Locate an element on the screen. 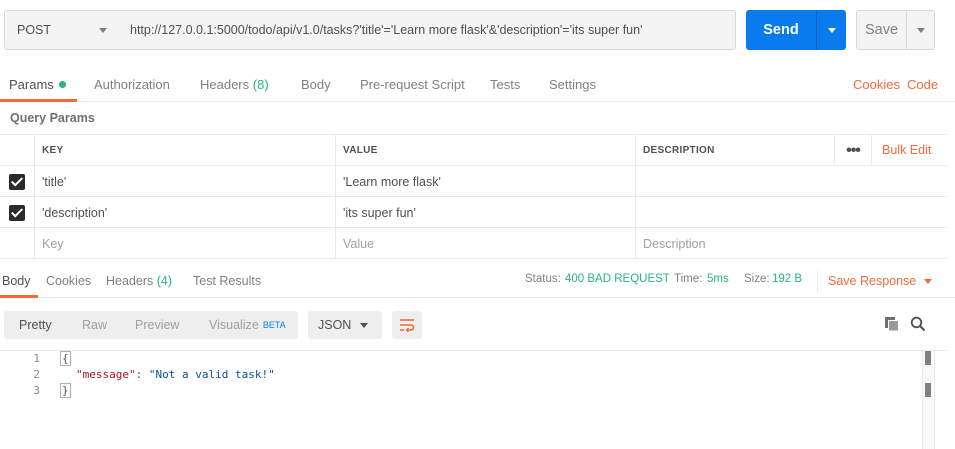  copy-button is located at coordinates (892, 324).